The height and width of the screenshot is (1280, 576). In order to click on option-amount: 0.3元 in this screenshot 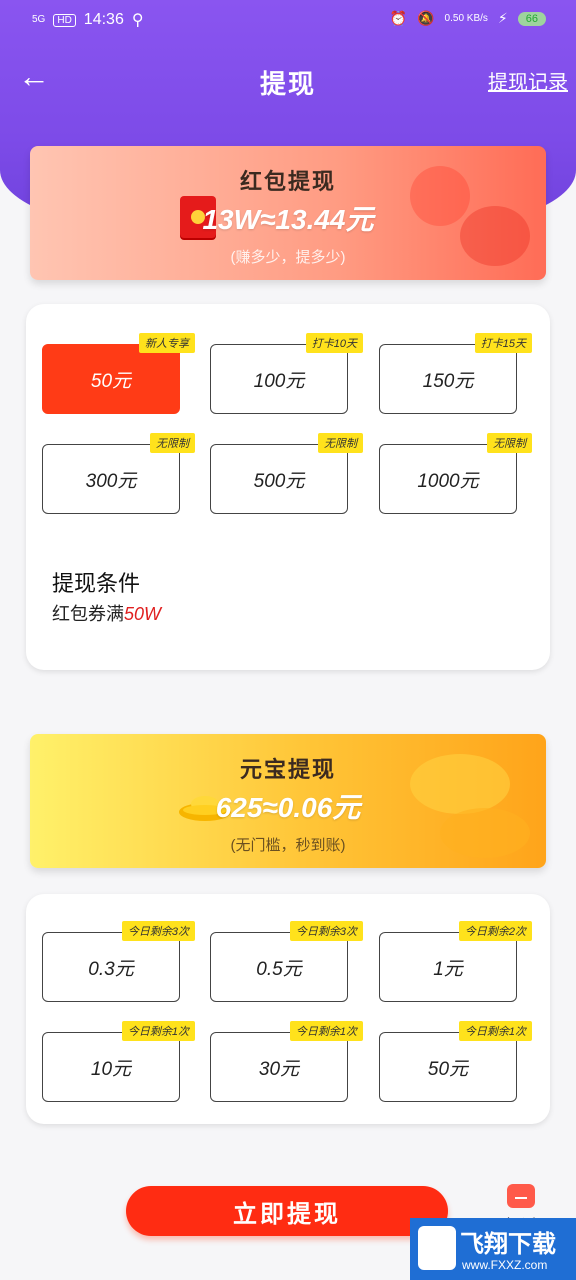, I will do `click(111, 969)`.